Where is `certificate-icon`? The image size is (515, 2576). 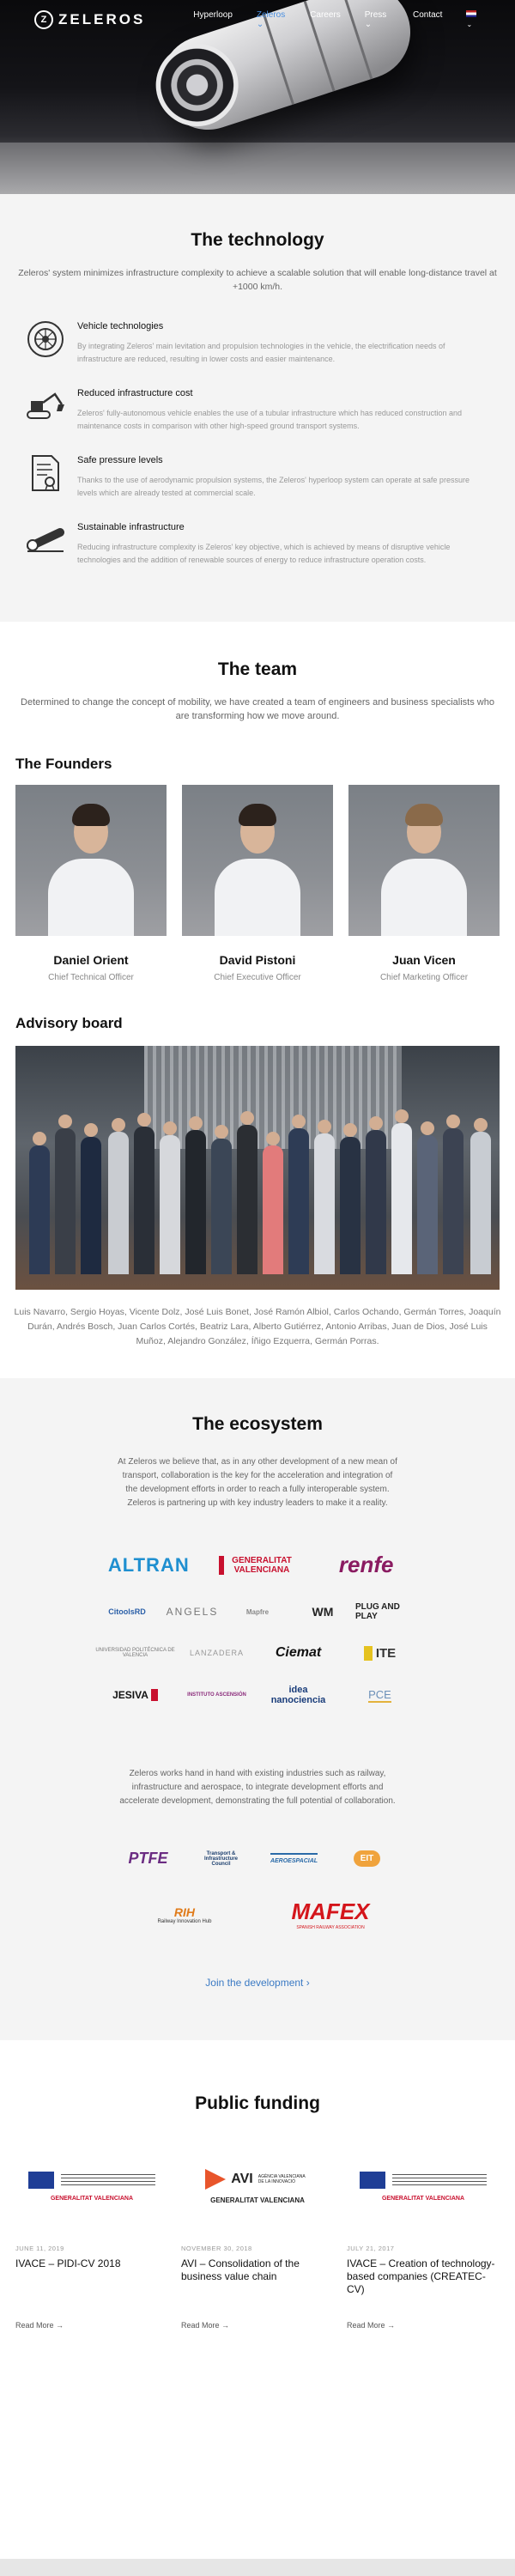 certificate-icon is located at coordinates (45, 473).